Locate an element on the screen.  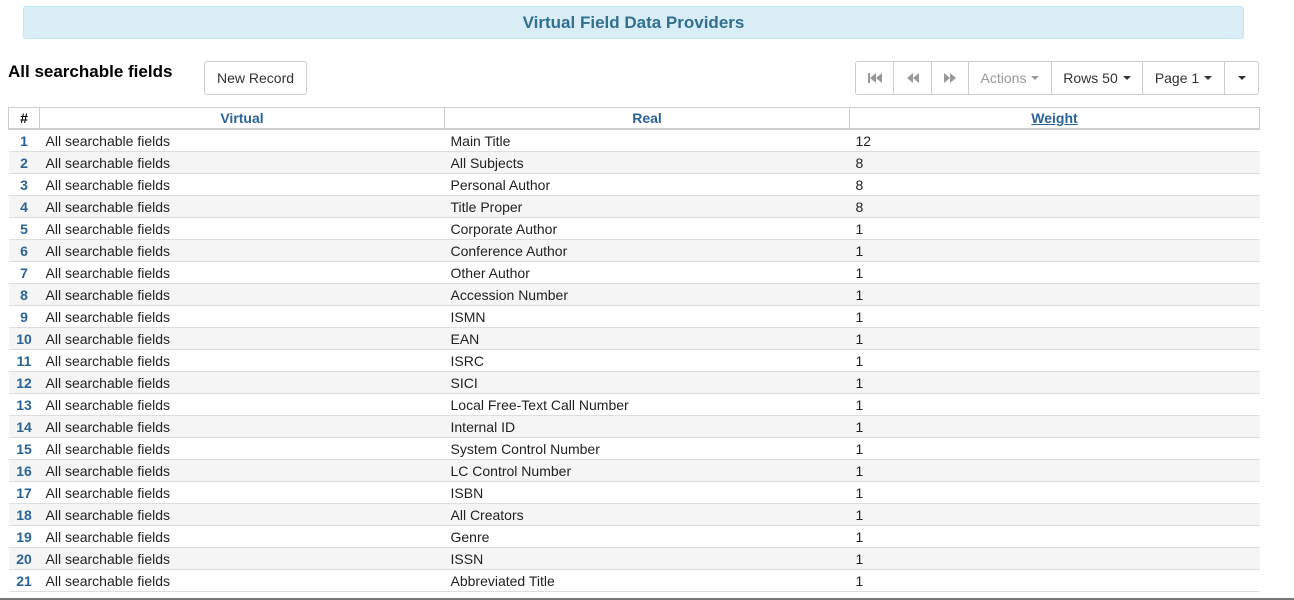
row-number: 6 is located at coordinates (24, 250).